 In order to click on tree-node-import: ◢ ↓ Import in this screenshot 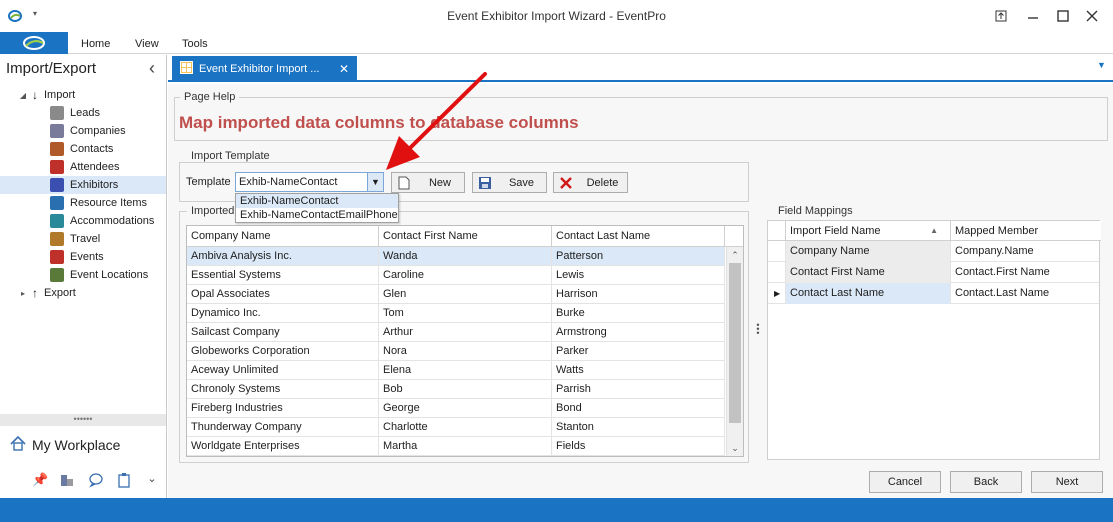, I will do `click(83, 95)`.